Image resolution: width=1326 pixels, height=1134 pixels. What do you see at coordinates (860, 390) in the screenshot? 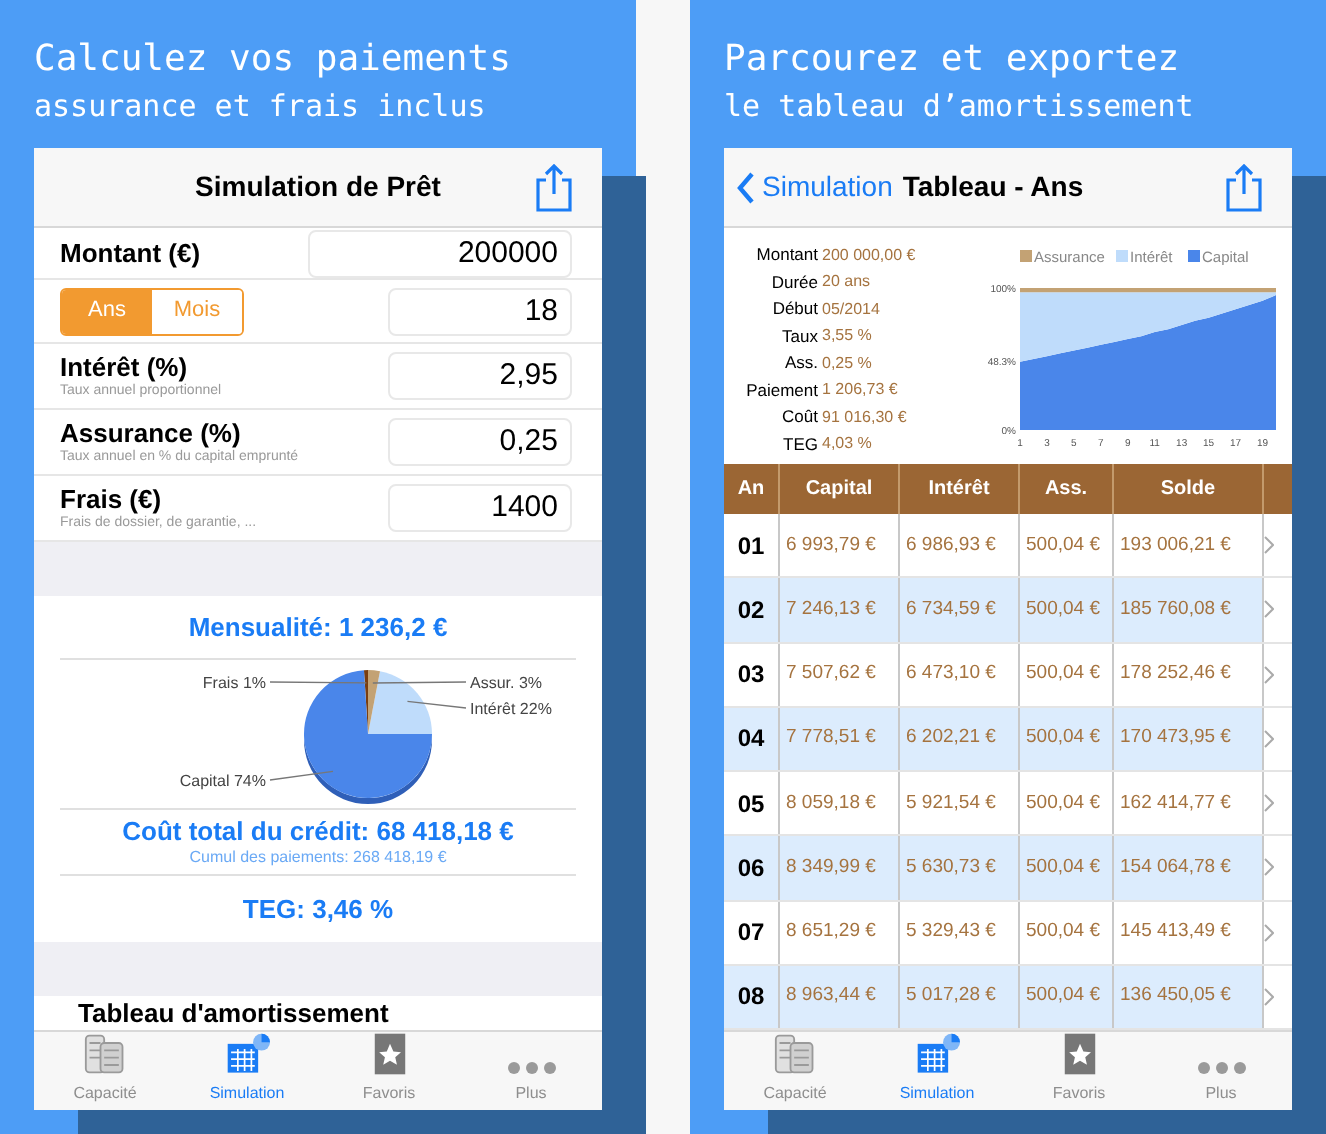
I see `summary-value: 1 206,73 €` at bounding box center [860, 390].